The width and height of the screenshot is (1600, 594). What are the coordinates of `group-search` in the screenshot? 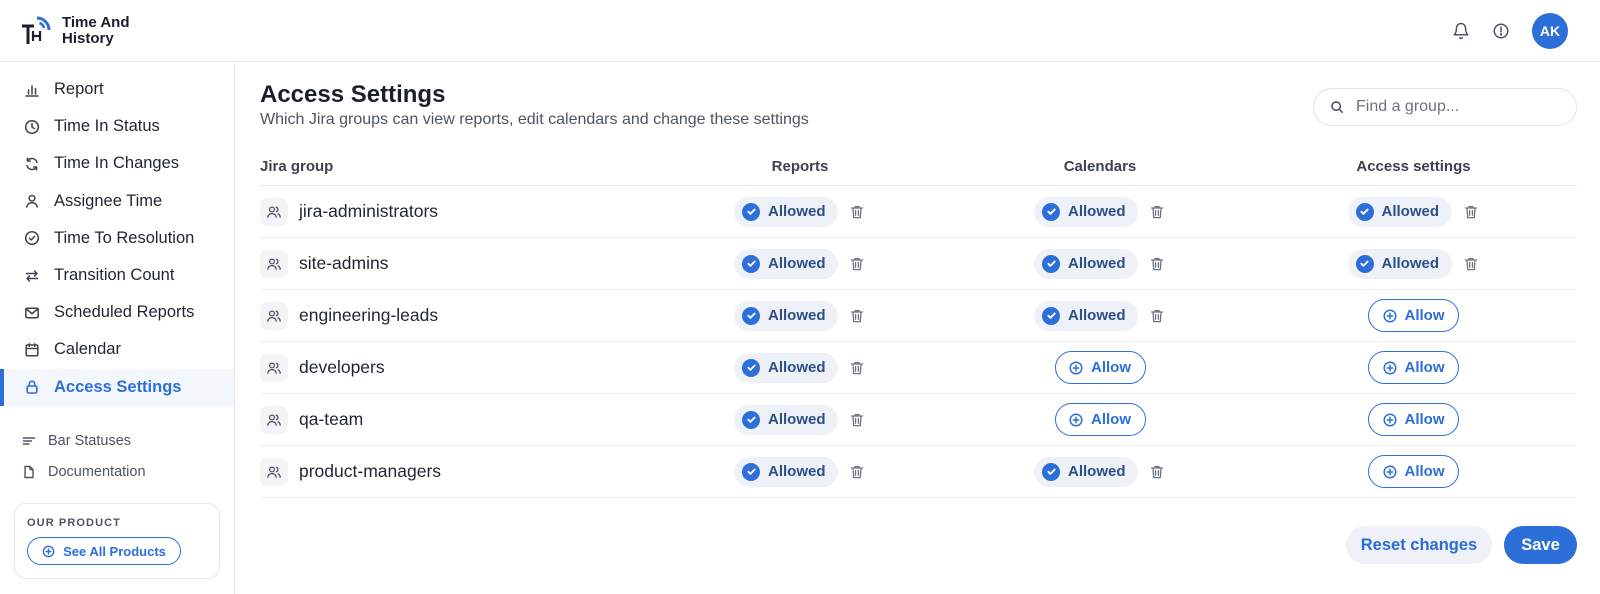 It's located at (1445, 107).